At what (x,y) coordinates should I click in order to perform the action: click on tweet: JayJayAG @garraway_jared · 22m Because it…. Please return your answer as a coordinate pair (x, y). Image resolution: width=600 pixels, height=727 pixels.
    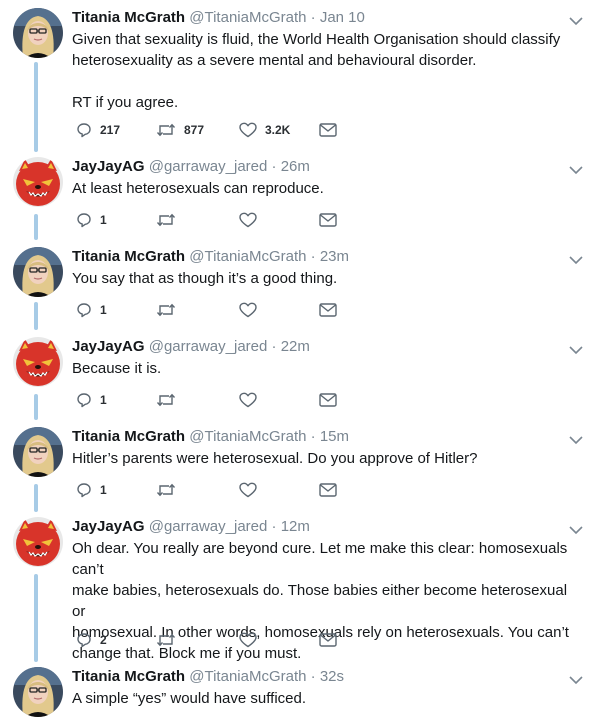
    Looking at the image, I should click on (300, 367).